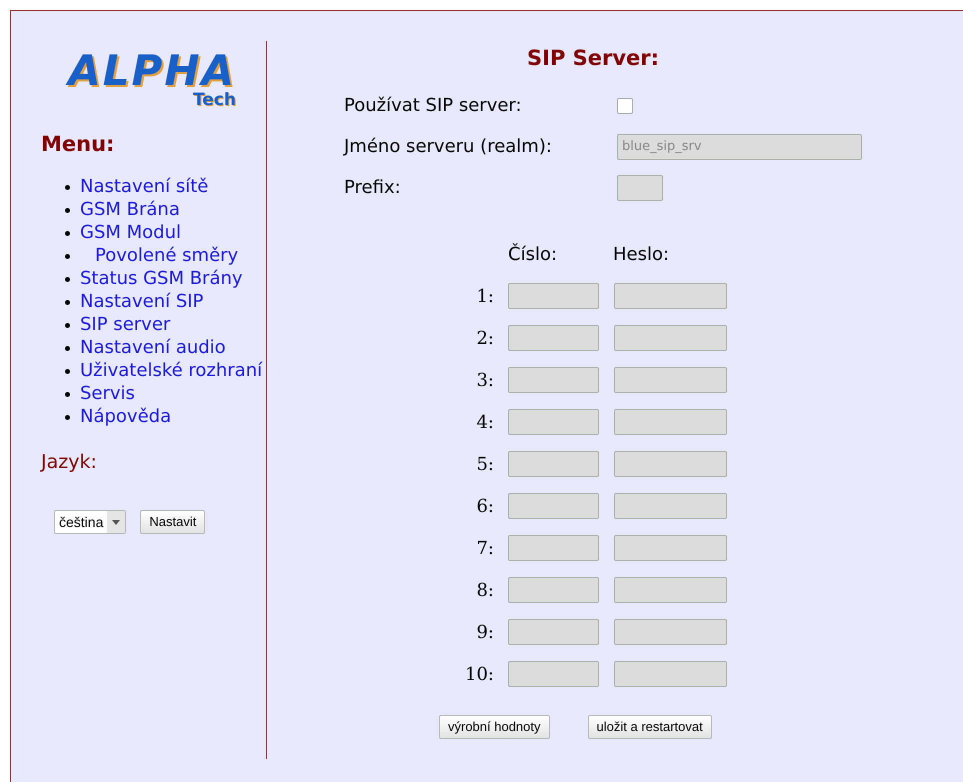 The image size is (963, 782). Describe the element at coordinates (130, 209) in the screenshot. I see `menu-link: GSM Brána` at that location.